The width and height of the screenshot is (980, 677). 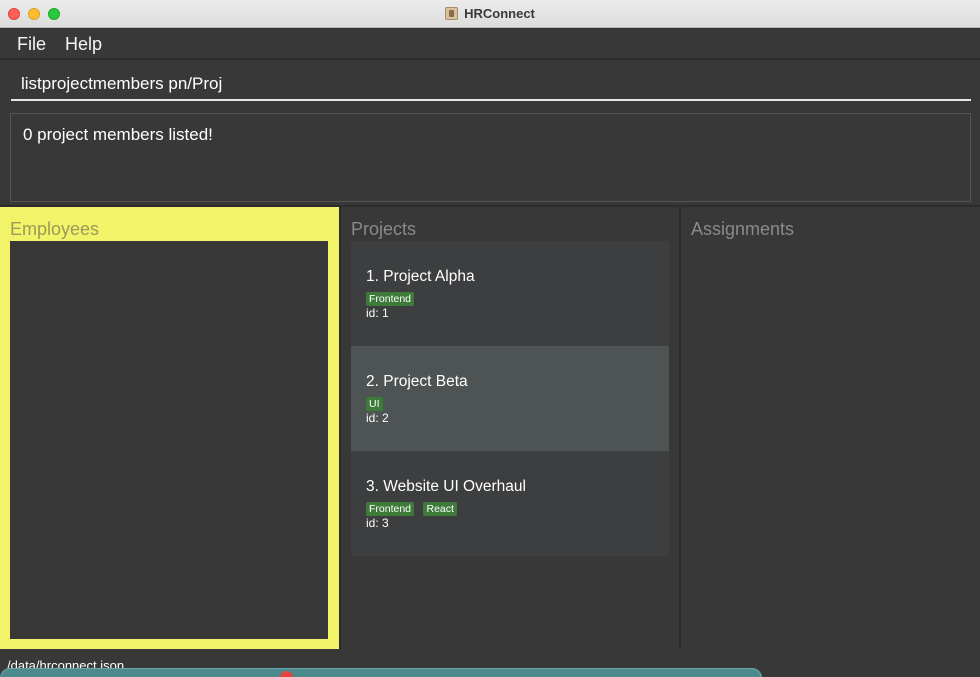 I want to click on window-title: HRConnect, so click(x=499, y=13).